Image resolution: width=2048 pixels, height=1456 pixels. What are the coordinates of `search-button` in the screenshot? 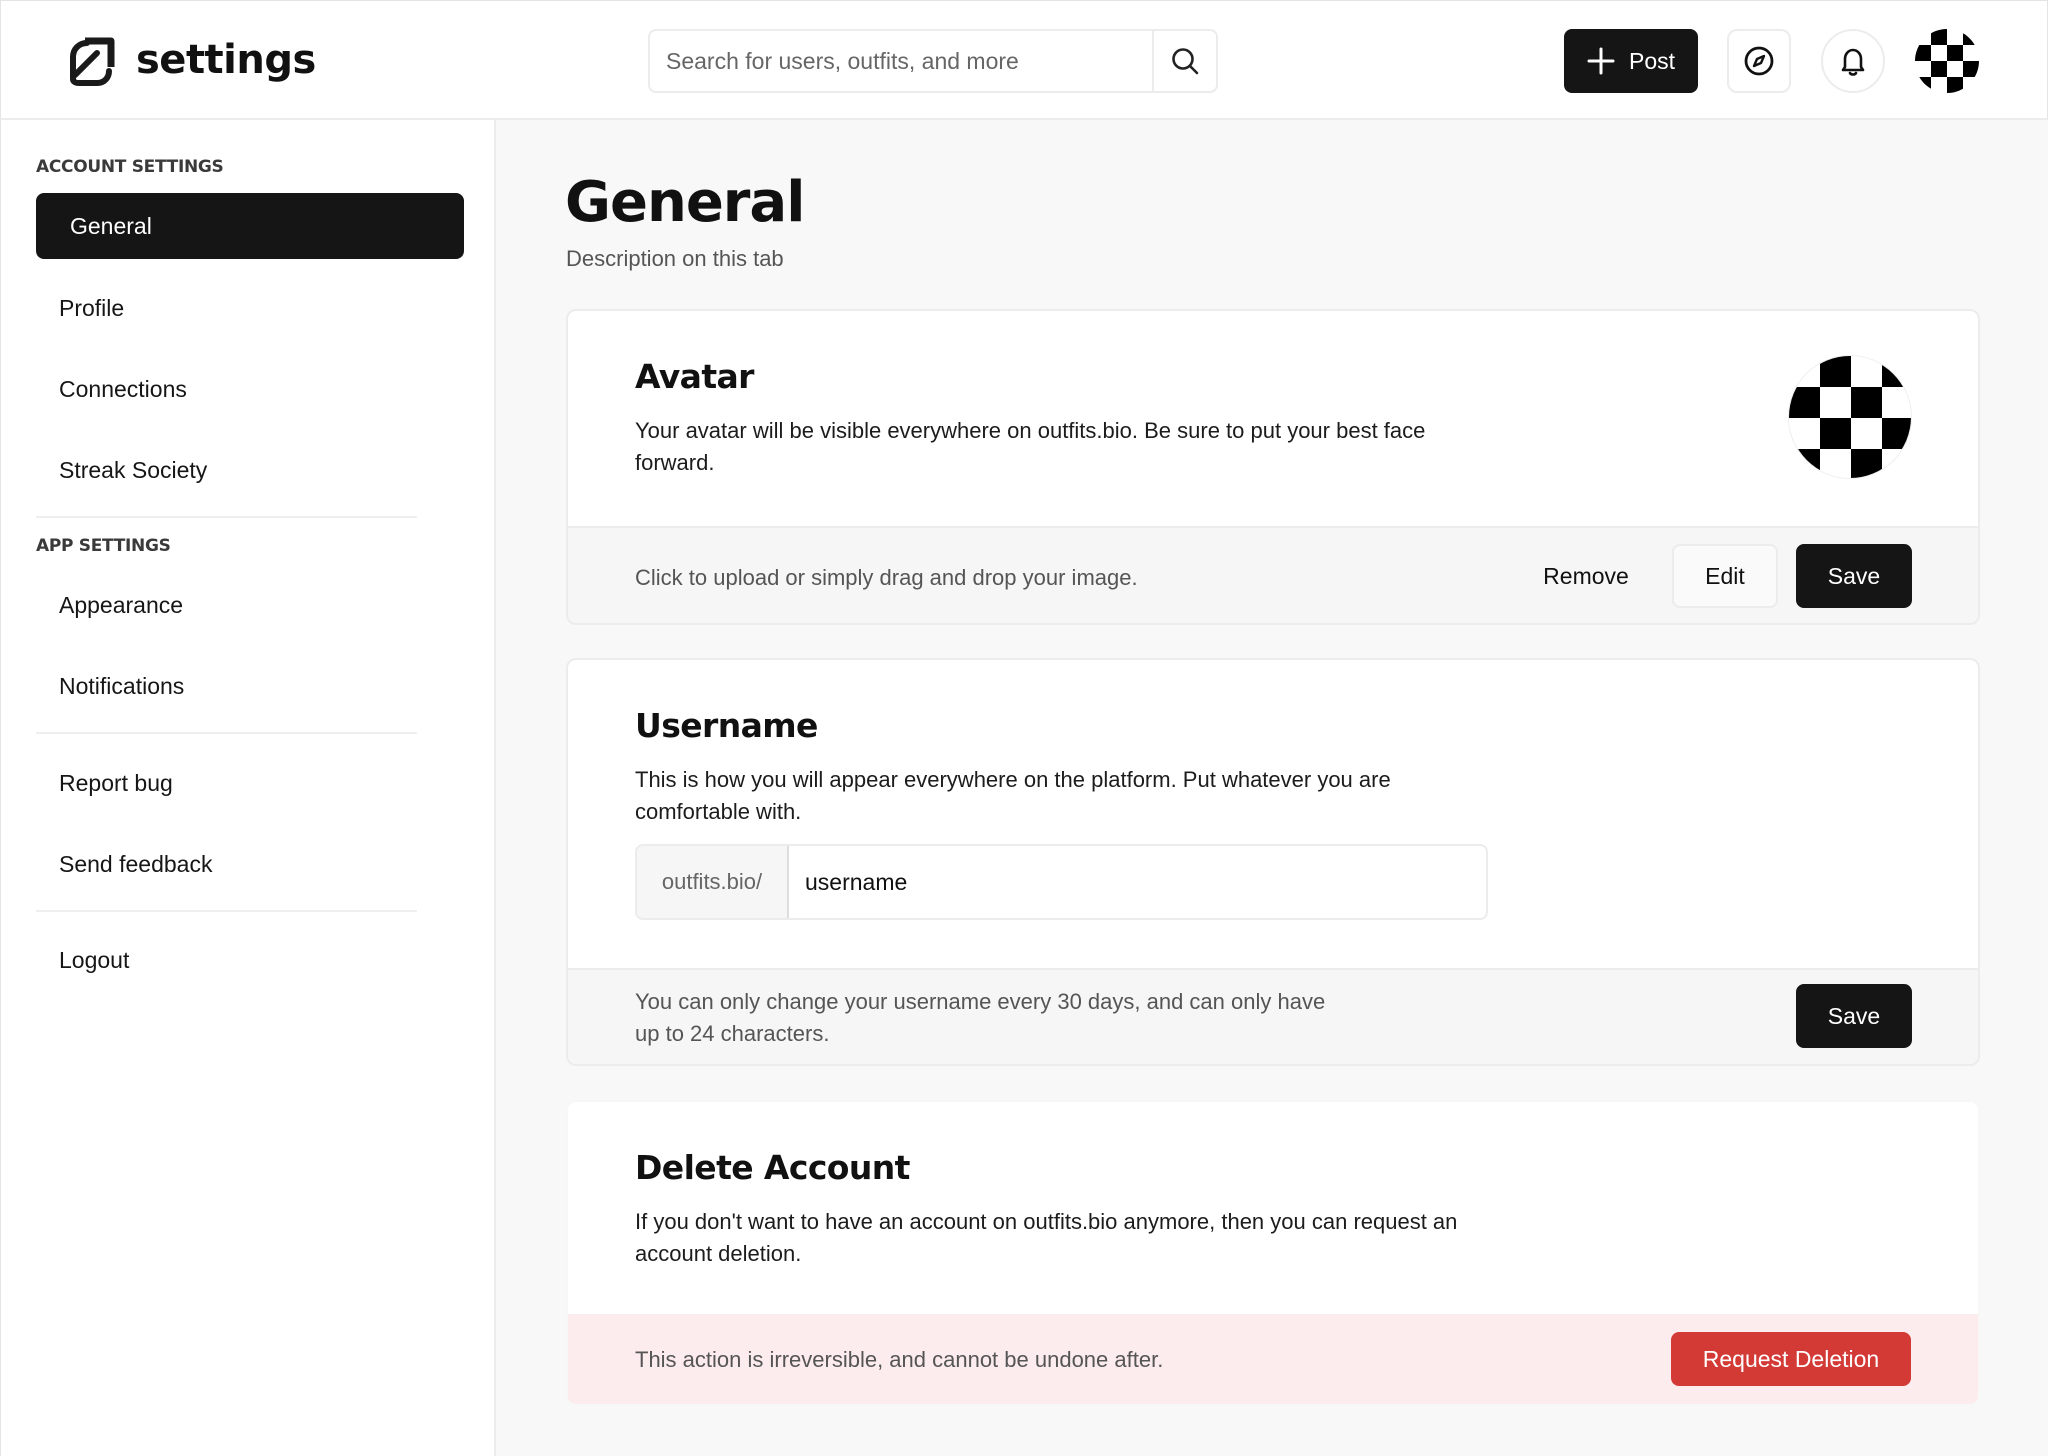 It's located at (1184, 61).